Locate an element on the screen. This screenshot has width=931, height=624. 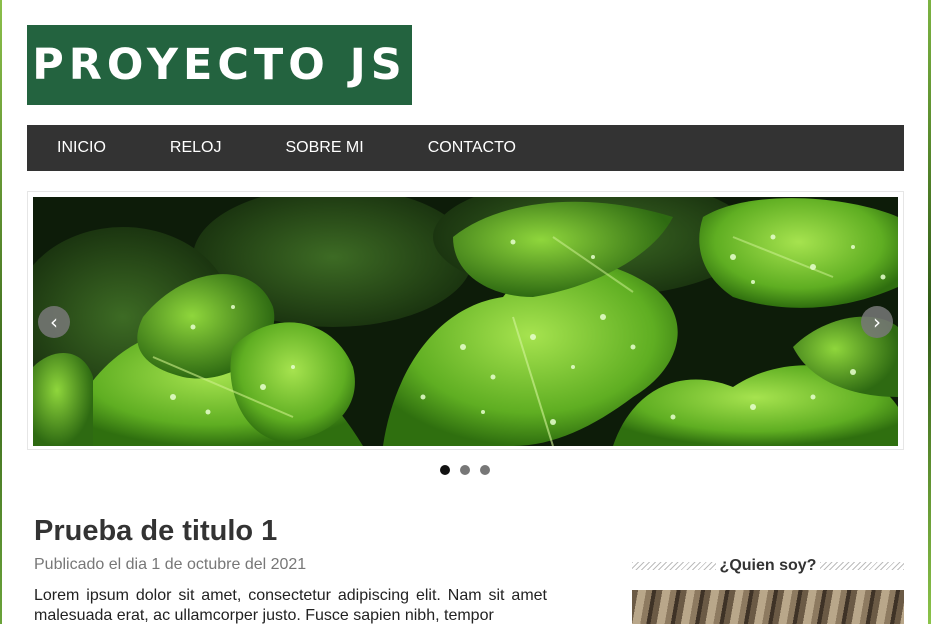
site-logo-text: PROYECTO JS is located at coordinates (219, 65).